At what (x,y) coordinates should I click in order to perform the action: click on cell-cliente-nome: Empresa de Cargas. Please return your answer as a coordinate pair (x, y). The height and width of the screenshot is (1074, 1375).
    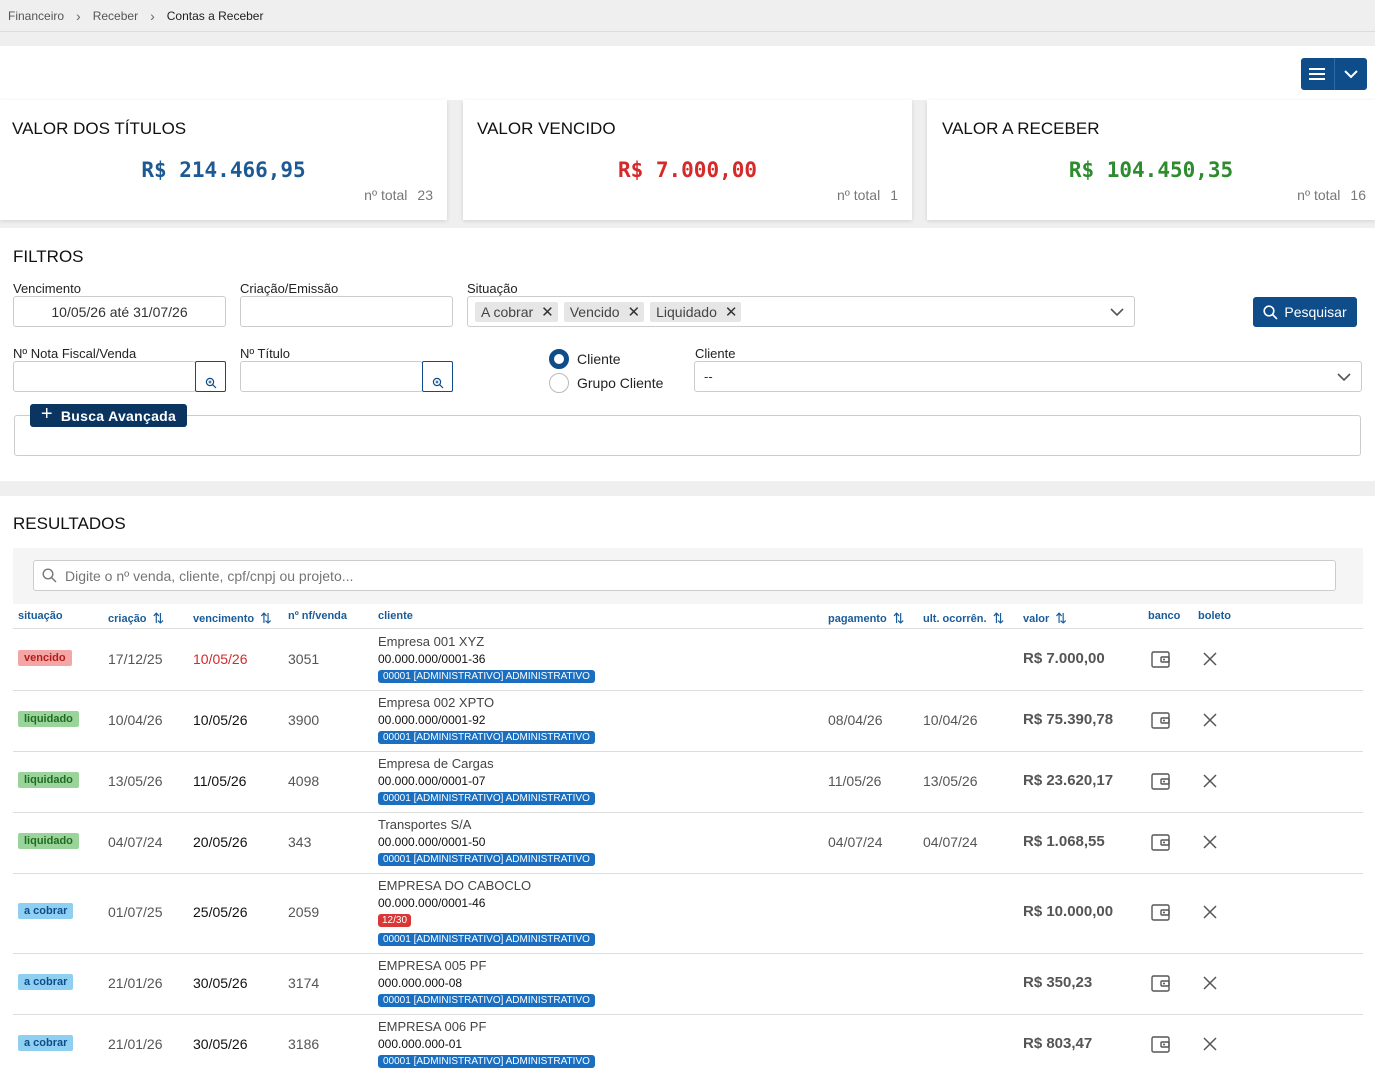
    Looking at the image, I should click on (436, 763).